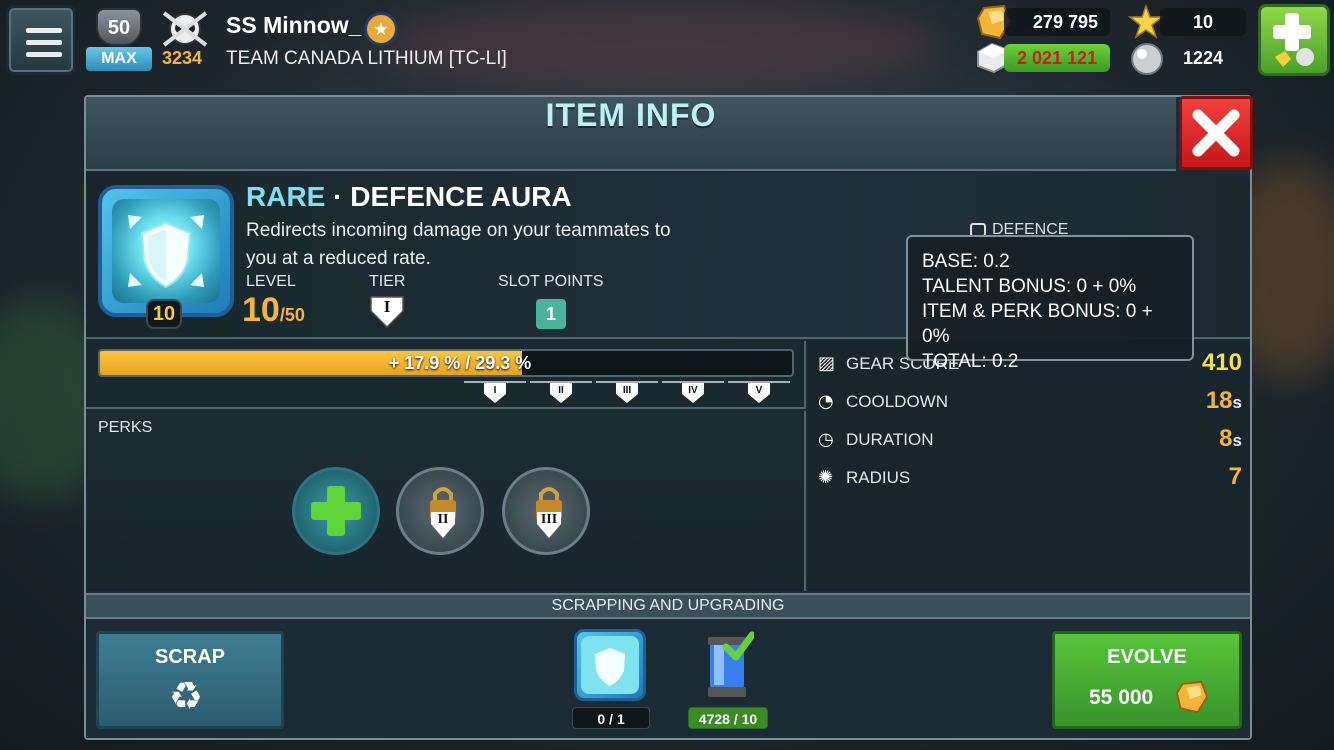  I want to click on modal-title: ITEM INFO, so click(631, 115).